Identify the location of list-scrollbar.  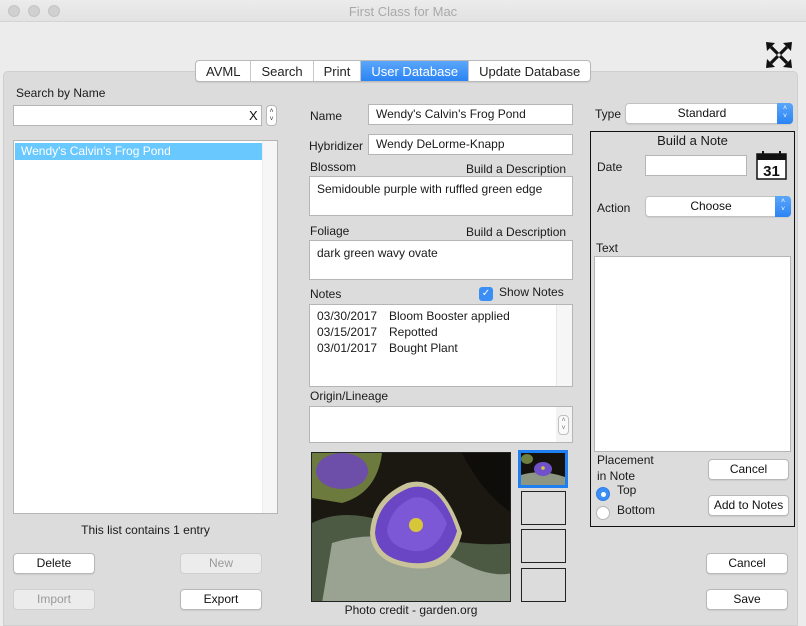
(269, 327).